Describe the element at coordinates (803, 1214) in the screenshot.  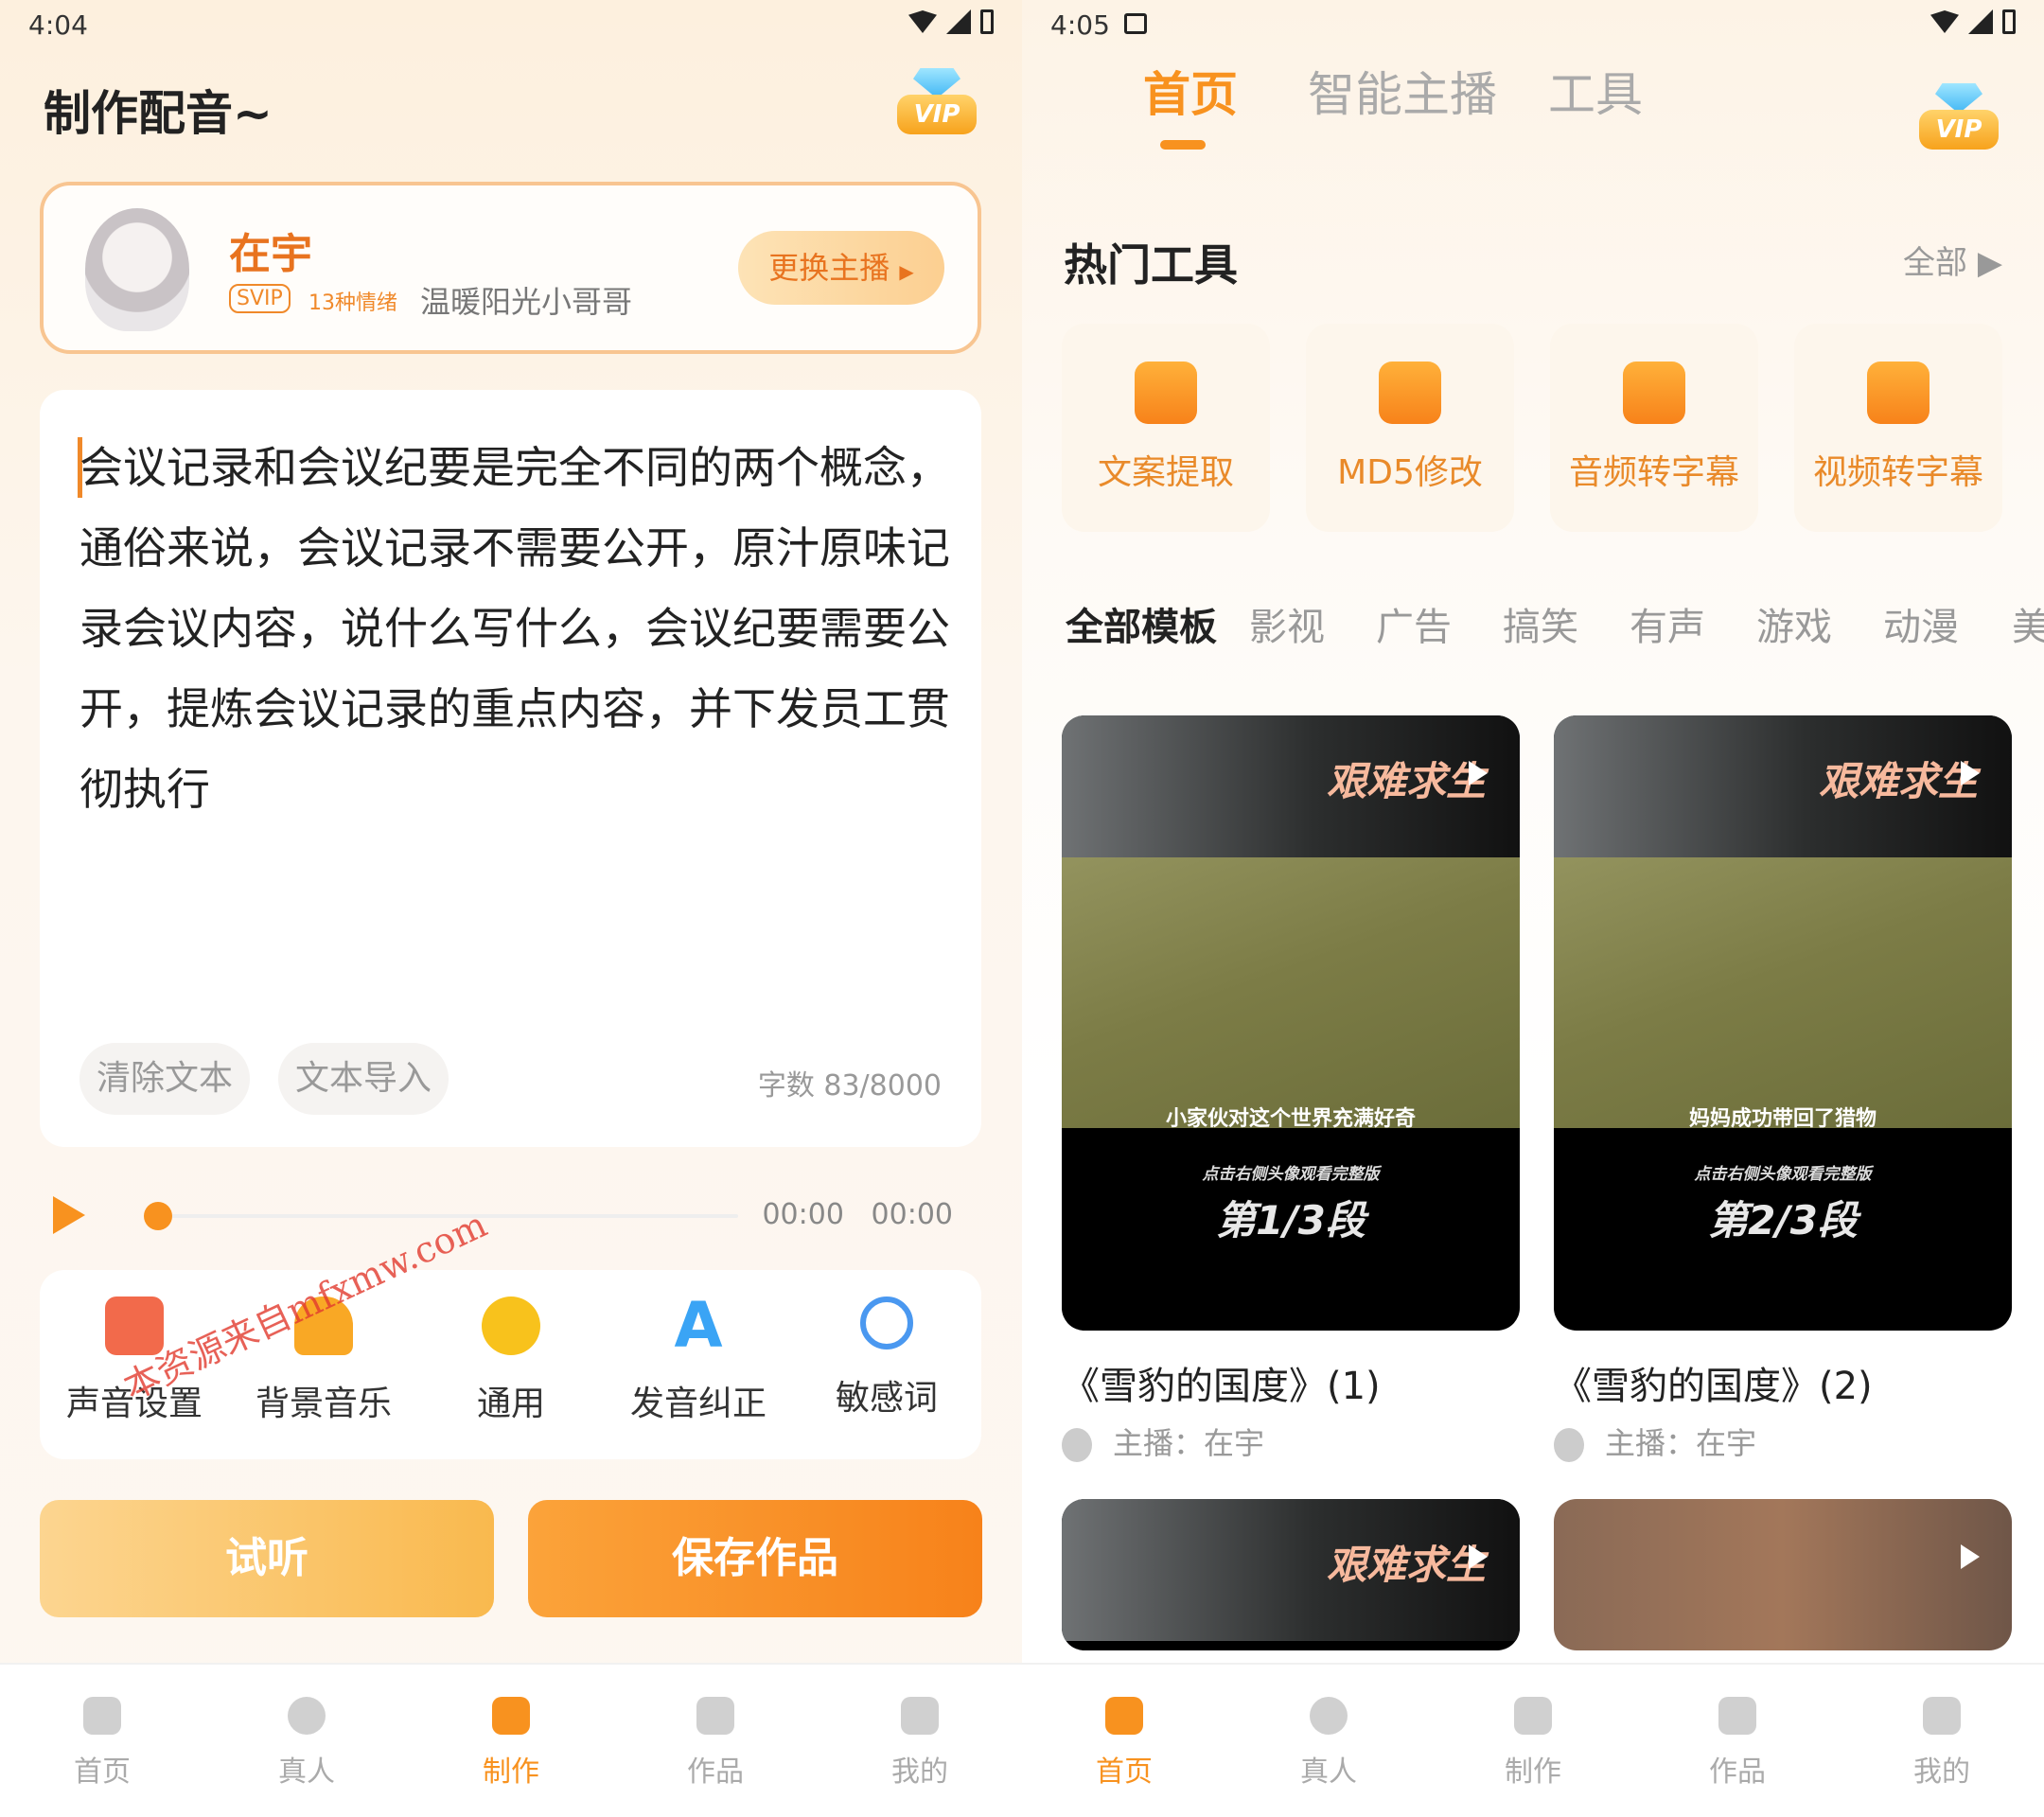
I see `current-time: 00:00` at that location.